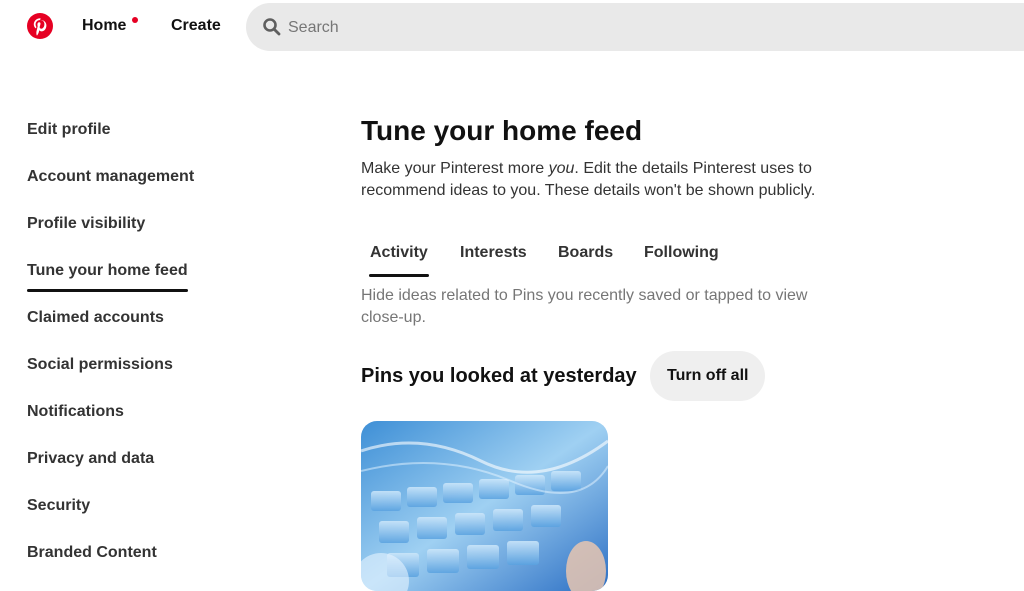 The height and width of the screenshot is (591, 1024). What do you see at coordinates (157, 564) in the screenshot?
I see `sidebar-item-branded-content: Branded Content` at bounding box center [157, 564].